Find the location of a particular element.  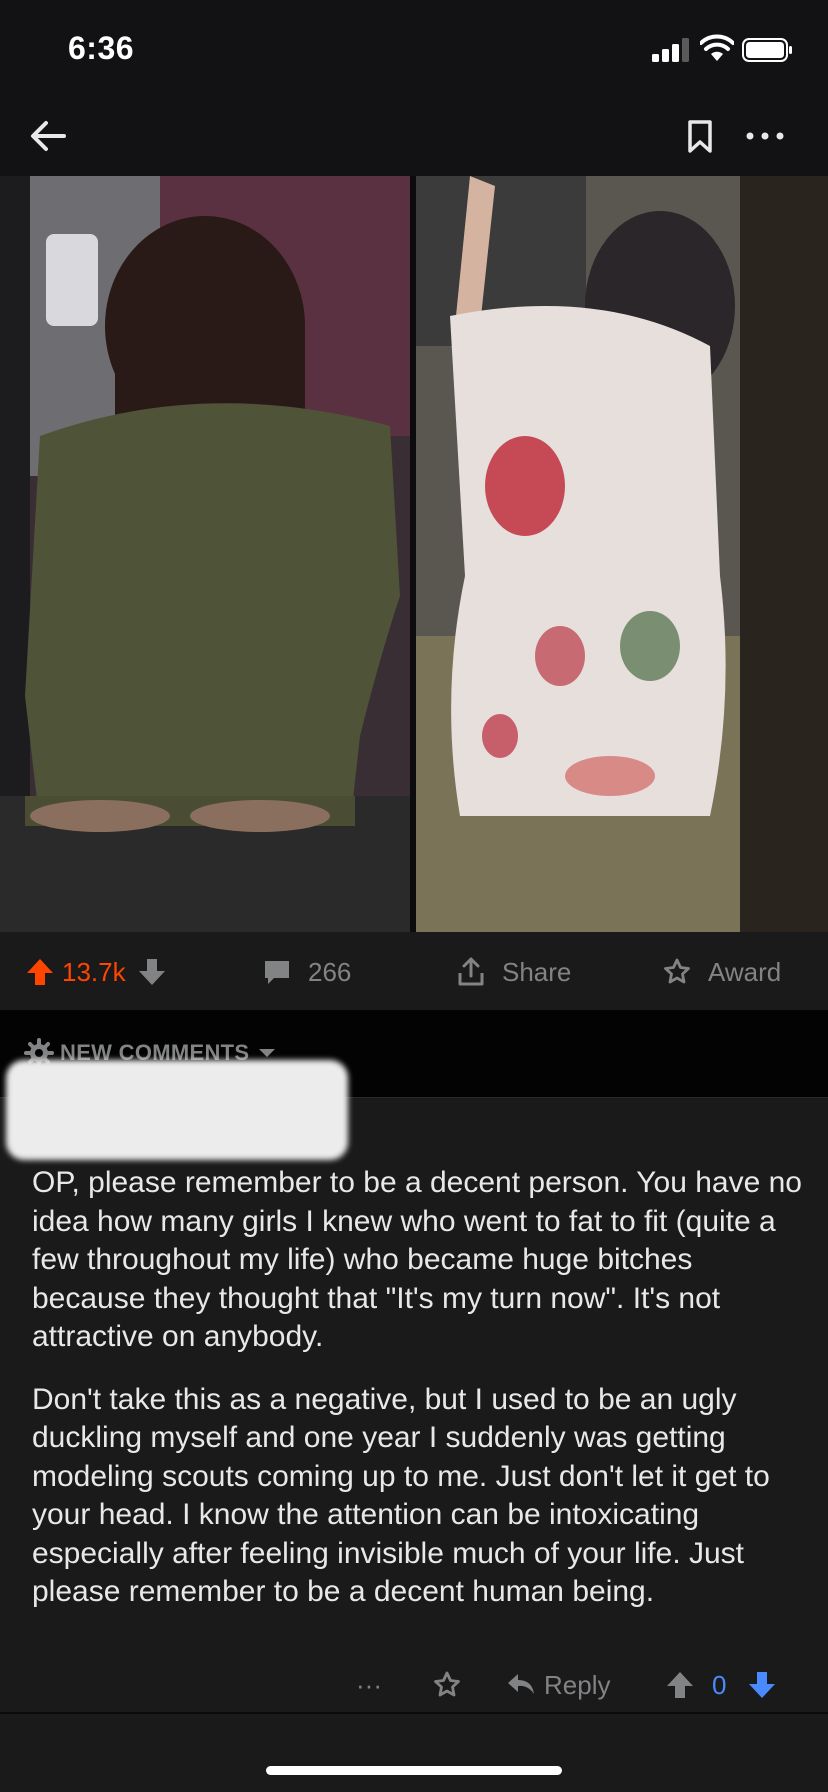

post-actions-bar: 13.7k 266 Share Award is located at coordinates (414, 971).